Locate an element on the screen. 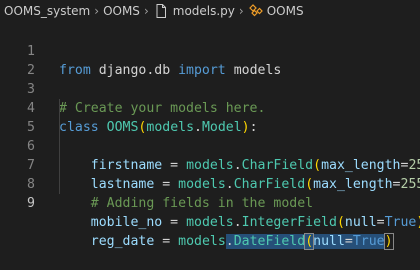 This screenshot has width=420, height=270. code-line: 2 is located at coordinates (210, 51).